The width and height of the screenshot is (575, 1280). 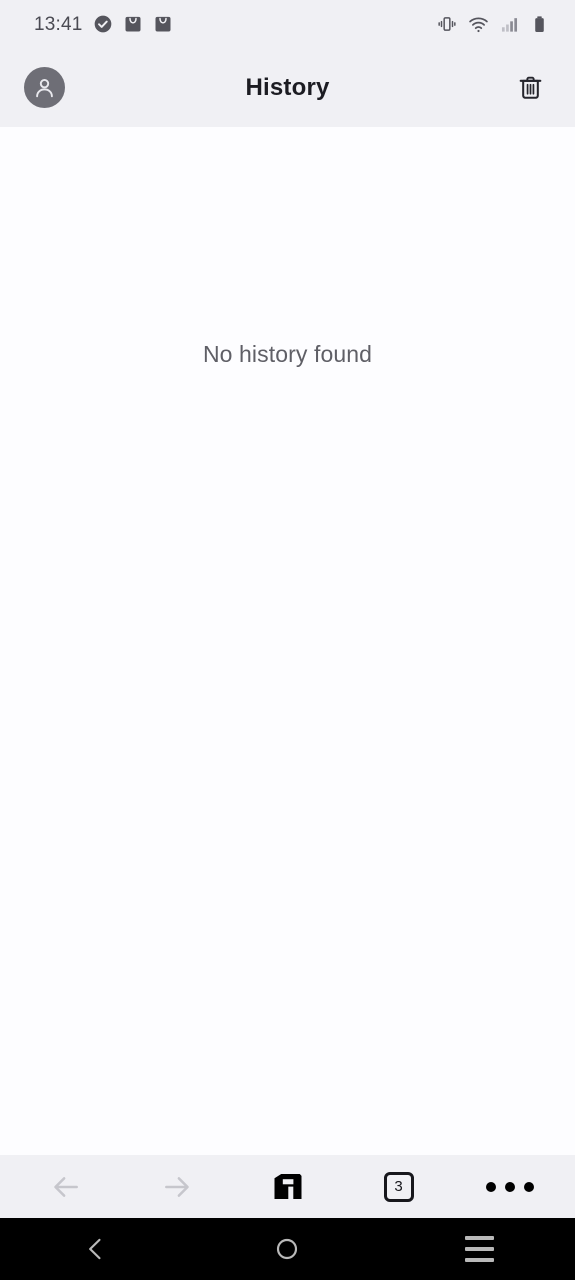 I want to click on status-bar-clock: 13:41, so click(x=58, y=24).